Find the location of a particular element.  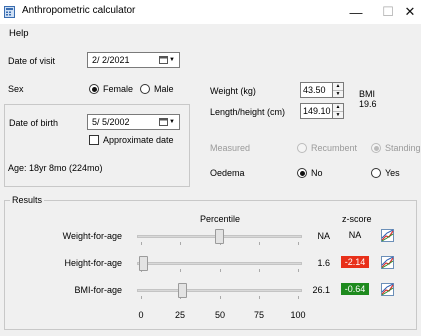

calculator-app-icon is located at coordinates (9, 12).